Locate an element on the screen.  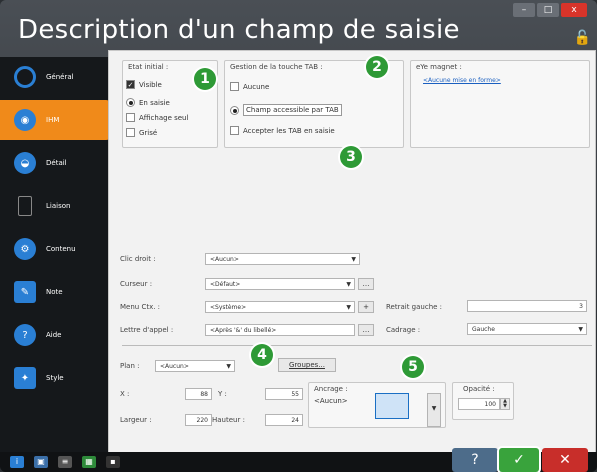
help-button: ? is located at coordinates (475, 460).